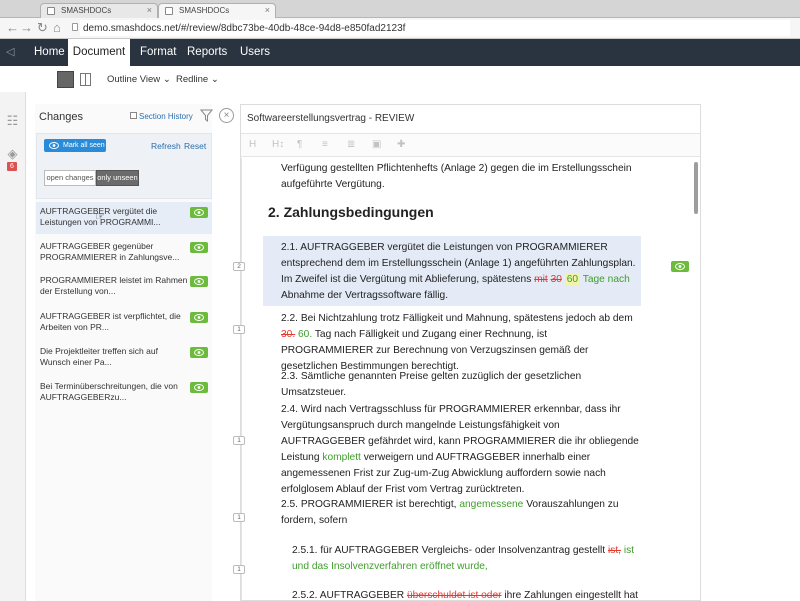 The width and height of the screenshot is (800, 601). I want to click on nav-home: Home, so click(49, 52).